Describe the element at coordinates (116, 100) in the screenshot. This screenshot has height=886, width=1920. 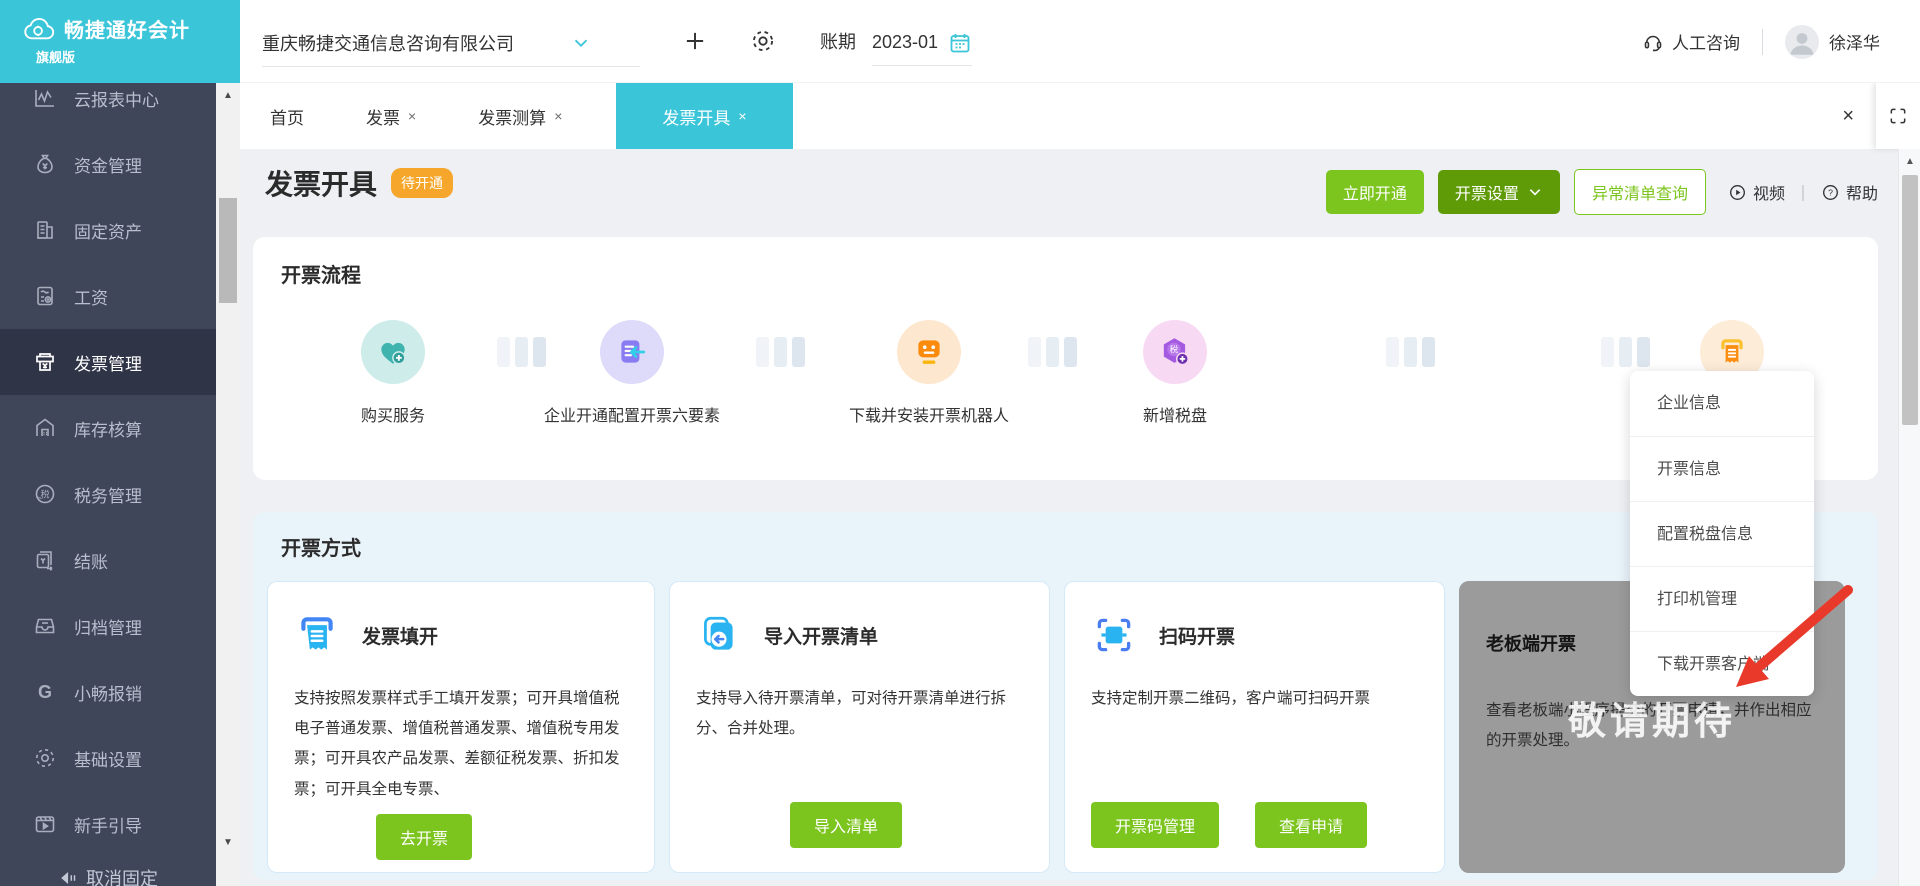
I see `sidebar-item-label: 云报表中心` at that location.